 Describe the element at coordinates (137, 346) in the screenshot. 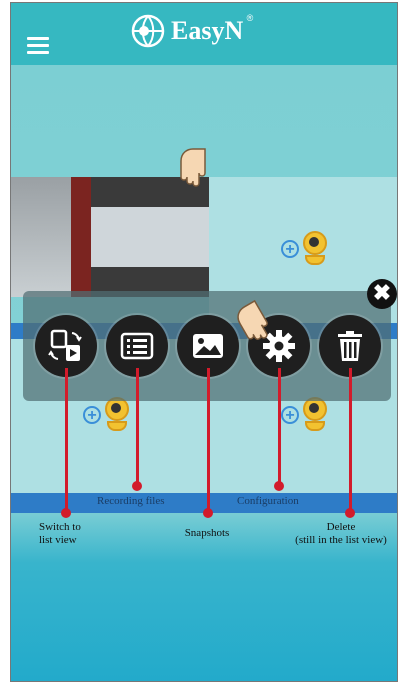

I see `list-icon` at that location.